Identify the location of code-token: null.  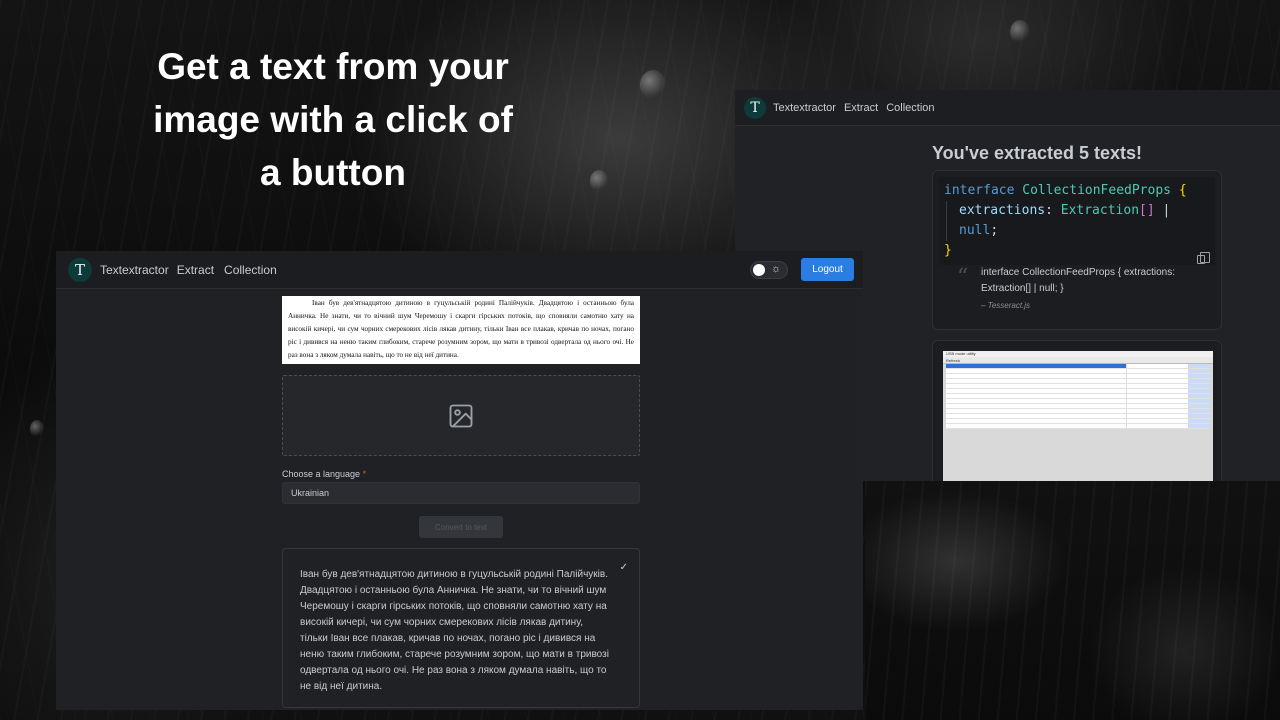
(975, 230).